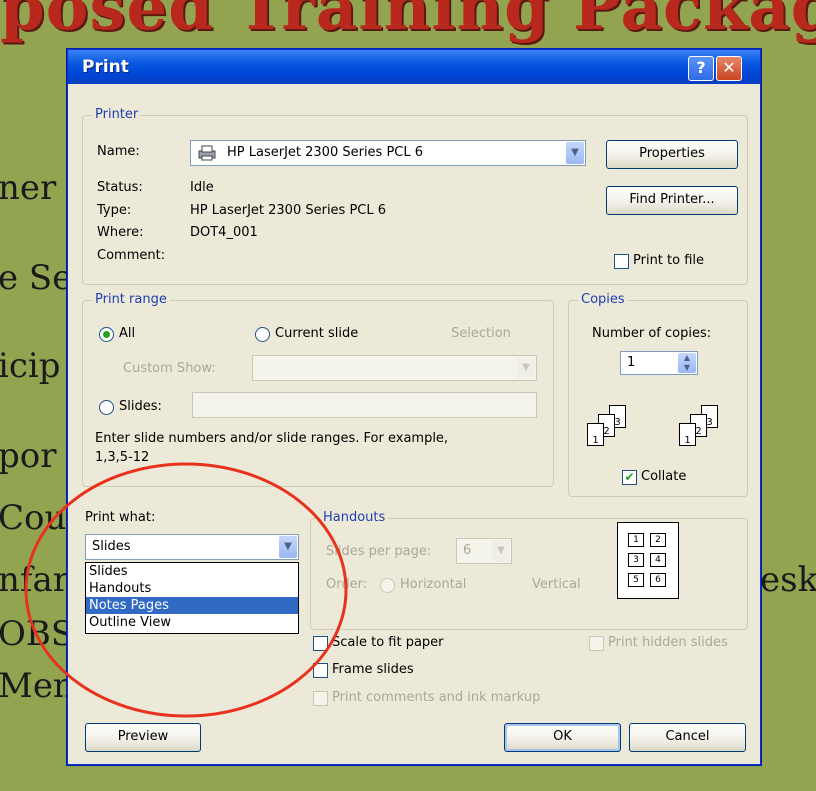  I want to click on preview-button: Preview, so click(143, 737).